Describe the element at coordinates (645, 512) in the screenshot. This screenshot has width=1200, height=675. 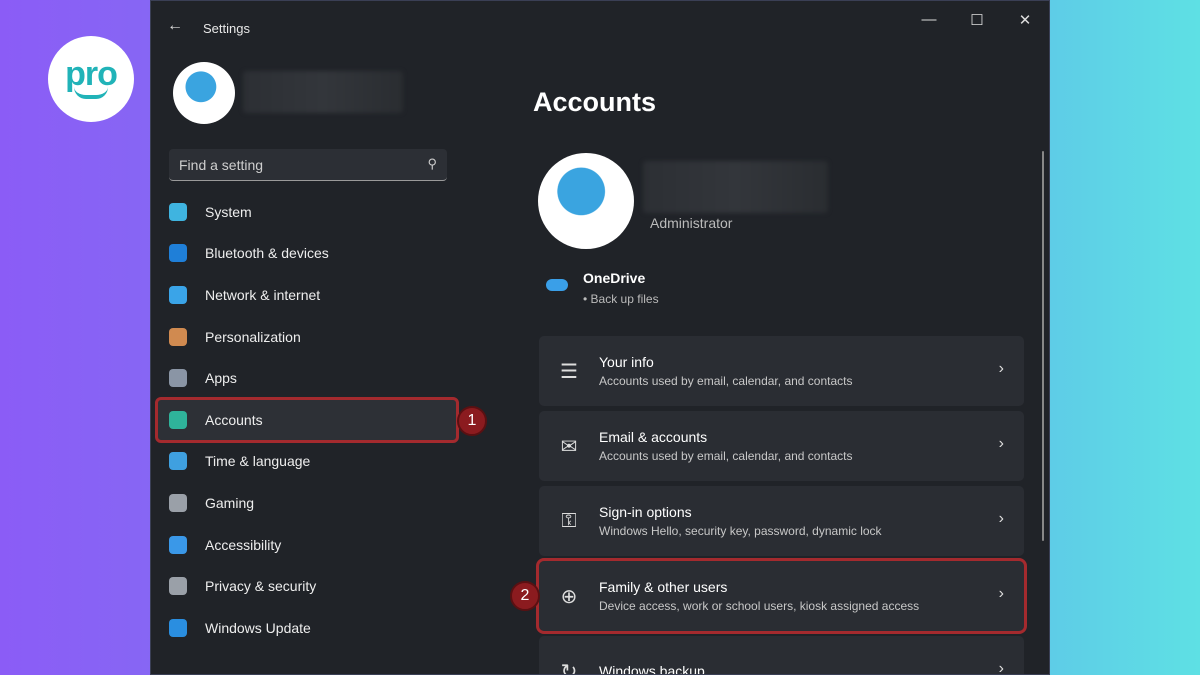
I see `card-title: Sign-in options` at that location.